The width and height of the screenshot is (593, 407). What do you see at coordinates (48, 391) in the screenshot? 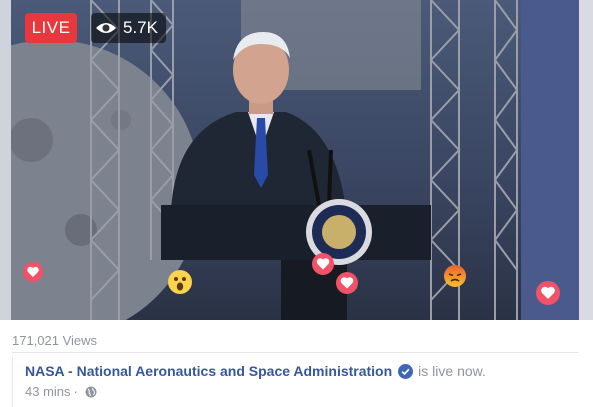
I see `timestamp-link: 43 mins` at bounding box center [48, 391].